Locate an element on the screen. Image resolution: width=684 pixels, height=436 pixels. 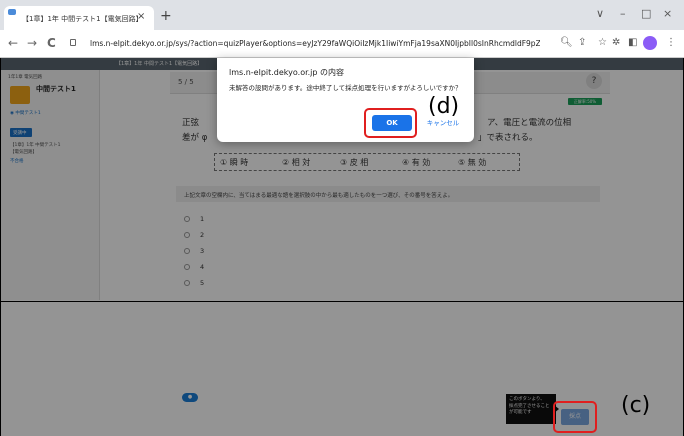
option-label-2: 2 is located at coordinates (202, 235).